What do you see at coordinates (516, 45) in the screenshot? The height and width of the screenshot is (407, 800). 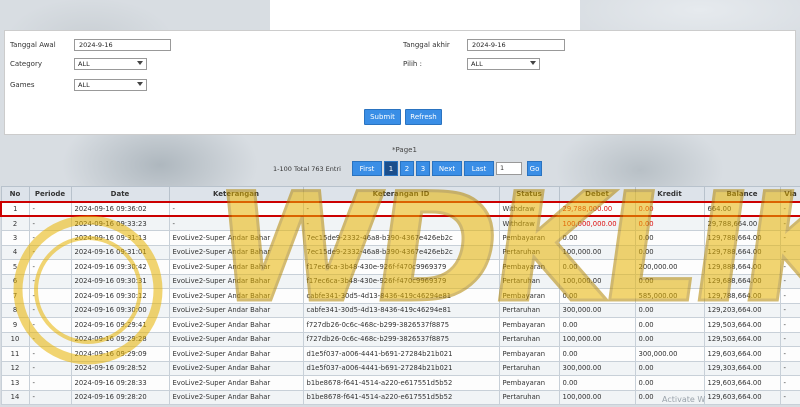 I see `tanggal-akhir-input: 2024-9-16` at bounding box center [516, 45].